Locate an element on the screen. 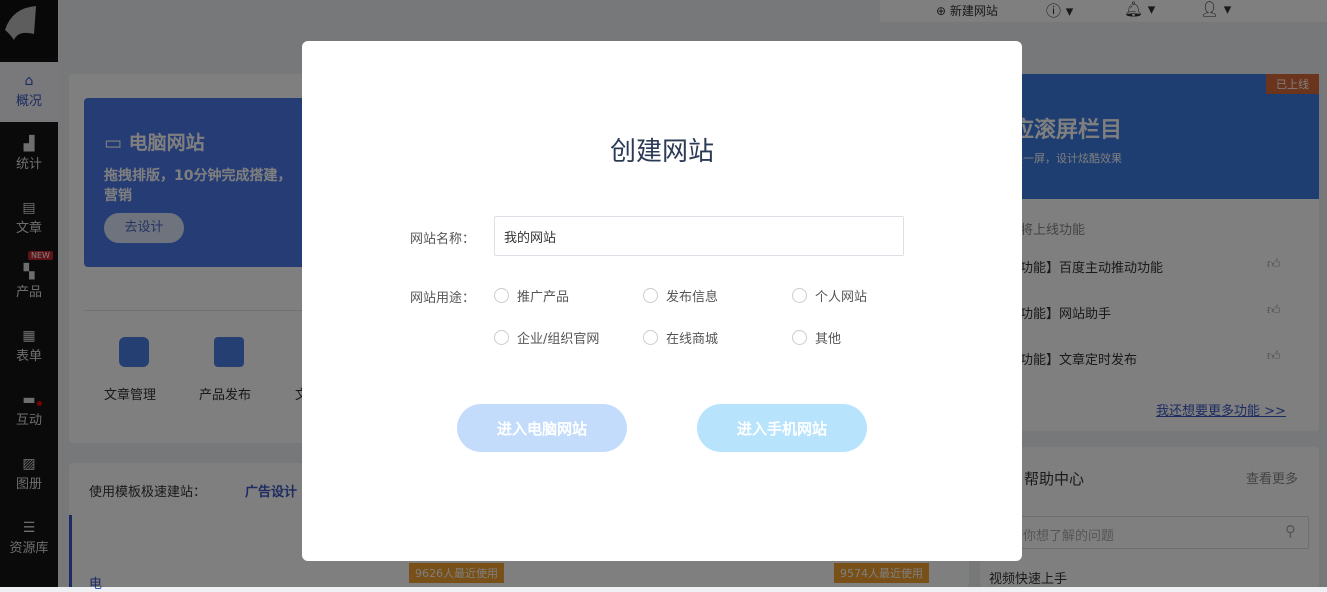 The width and height of the screenshot is (1327, 592). purpose-radio-personal: 个人网站 is located at coordinates (829, 295).